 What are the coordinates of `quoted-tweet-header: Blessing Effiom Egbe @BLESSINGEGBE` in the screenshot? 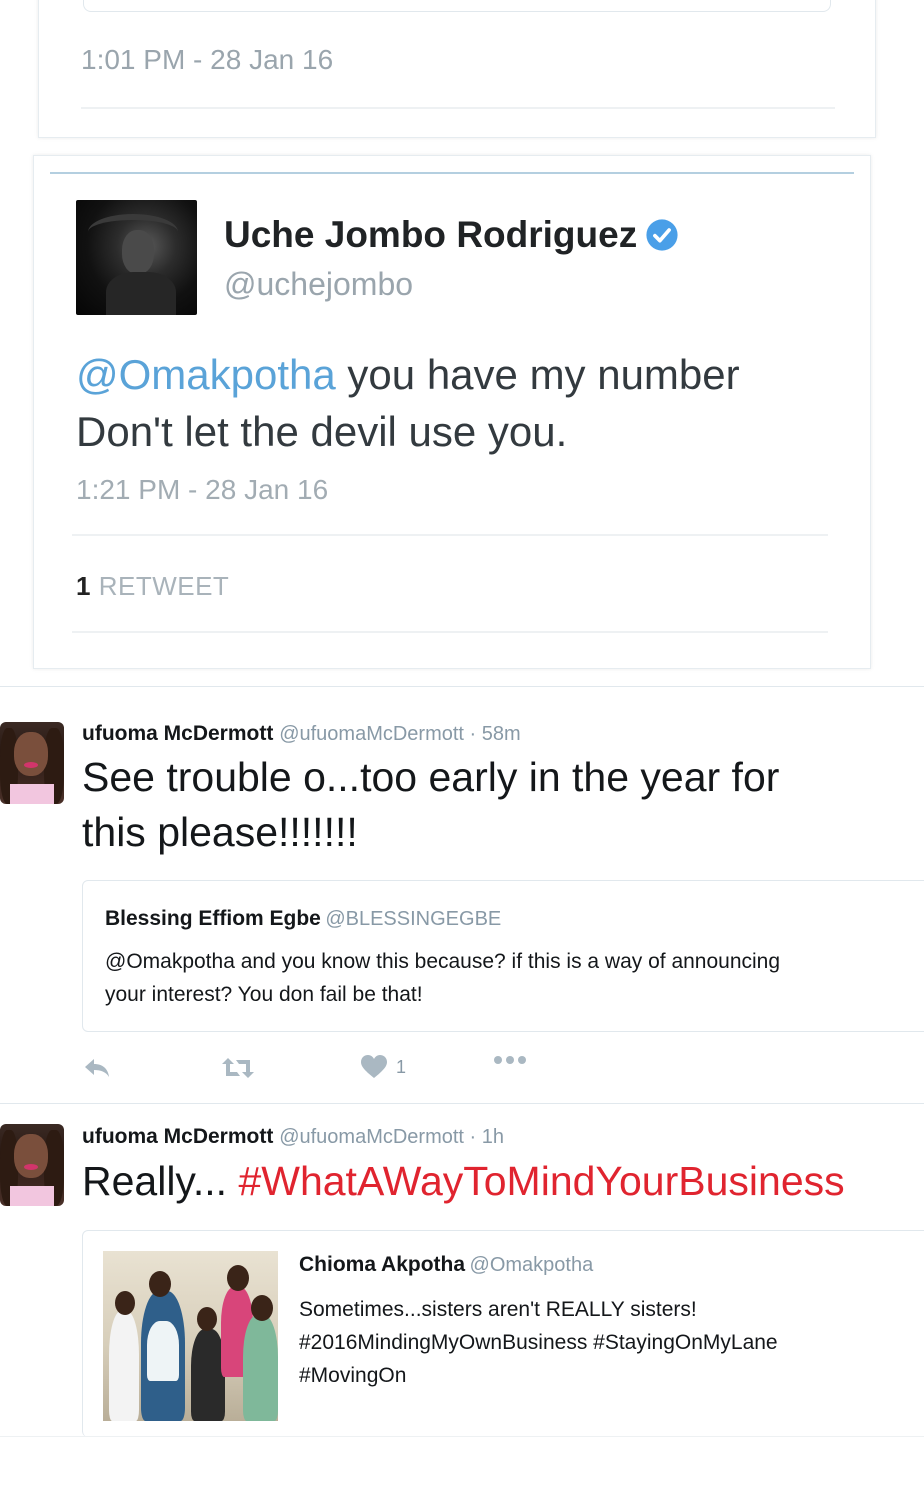 It's located at (303, 919).